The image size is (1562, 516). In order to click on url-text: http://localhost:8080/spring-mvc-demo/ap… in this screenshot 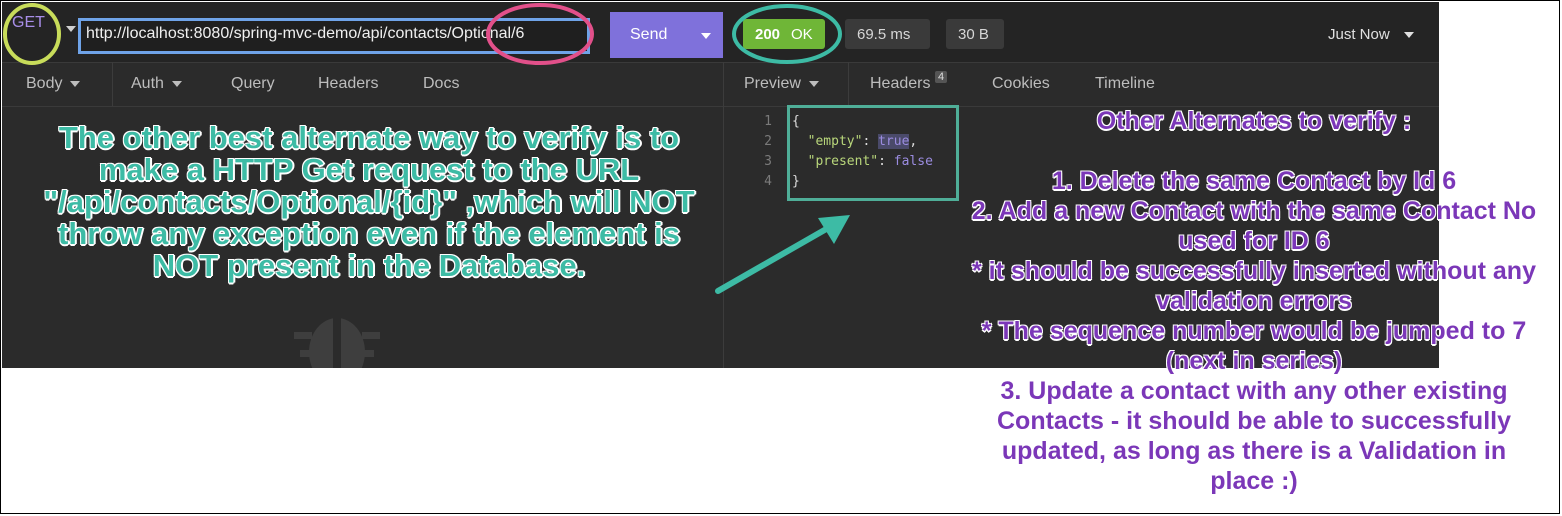, I will do `click(305, 34)`.